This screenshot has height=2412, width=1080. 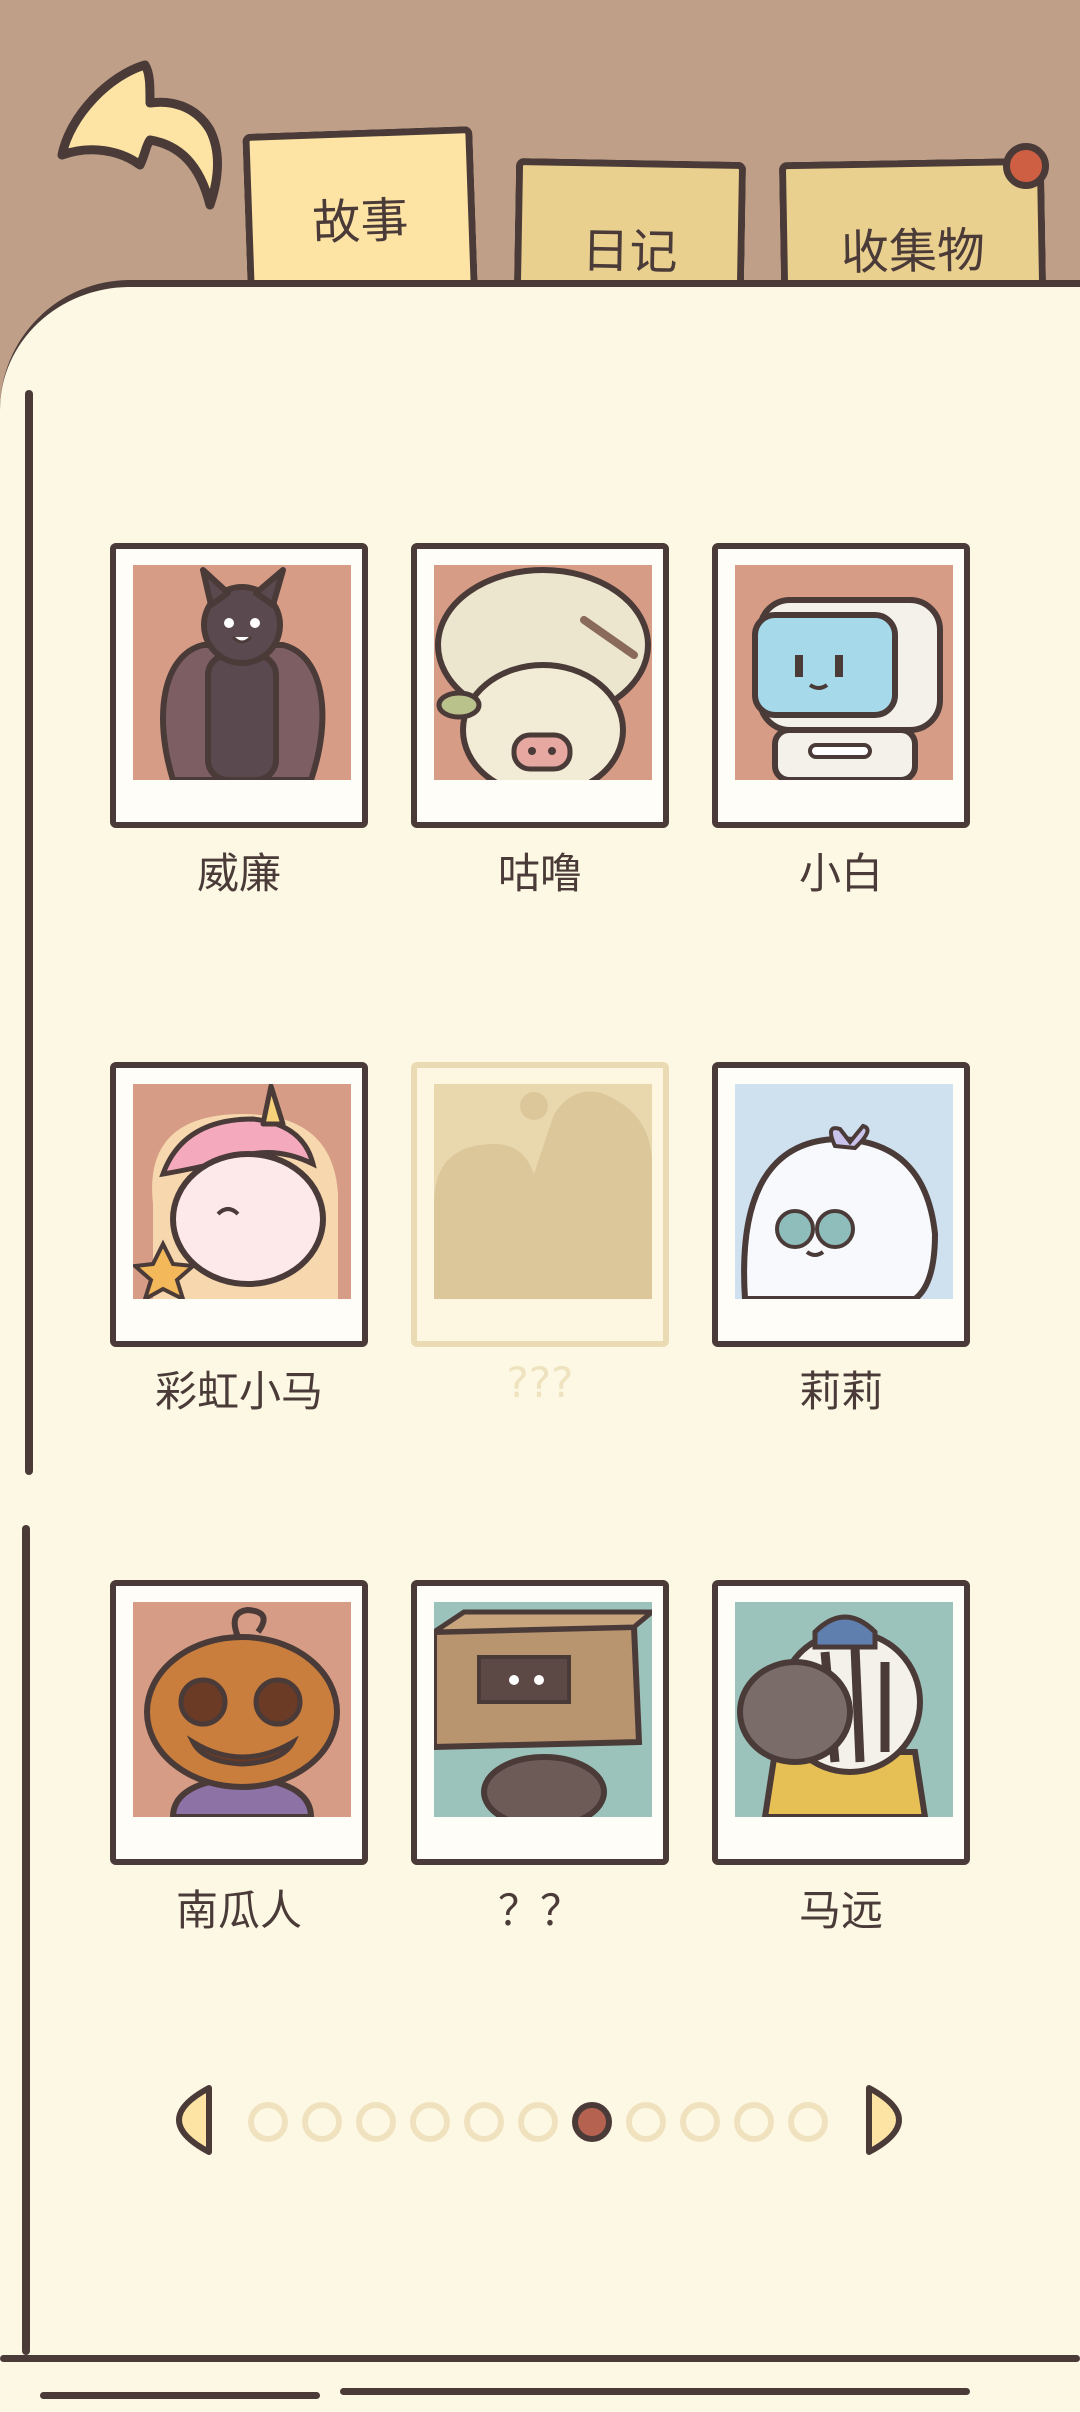 I want to click on locked-silhouette-icon, so click(x=543, y=1191).